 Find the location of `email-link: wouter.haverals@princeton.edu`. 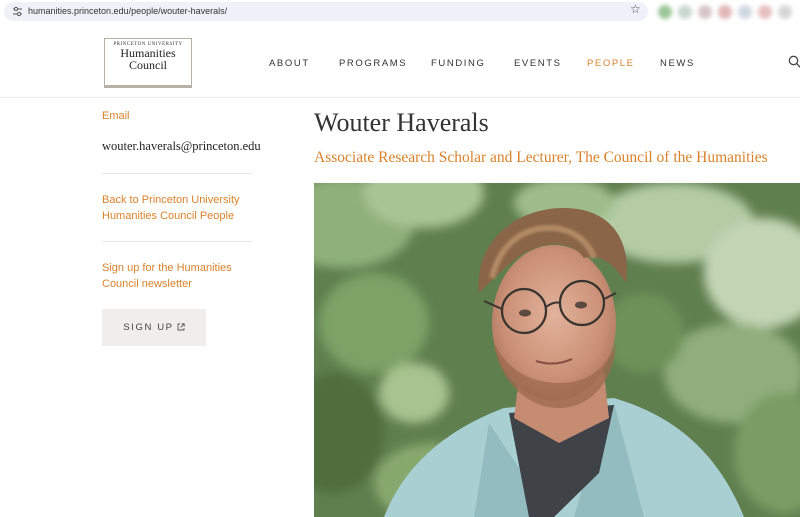

email-link: wouter.haverals@princeton.edu is located at coordinates (181, 146).